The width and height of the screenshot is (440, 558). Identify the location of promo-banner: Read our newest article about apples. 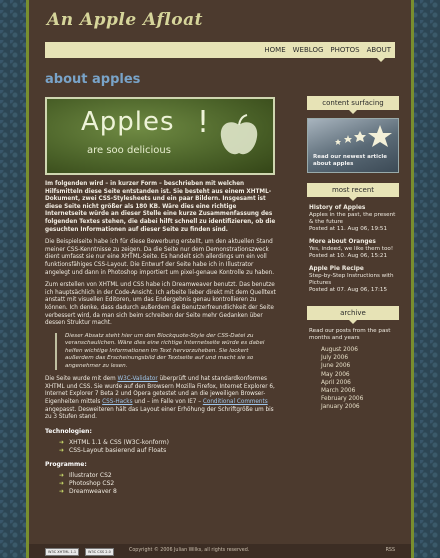
(353, 145).